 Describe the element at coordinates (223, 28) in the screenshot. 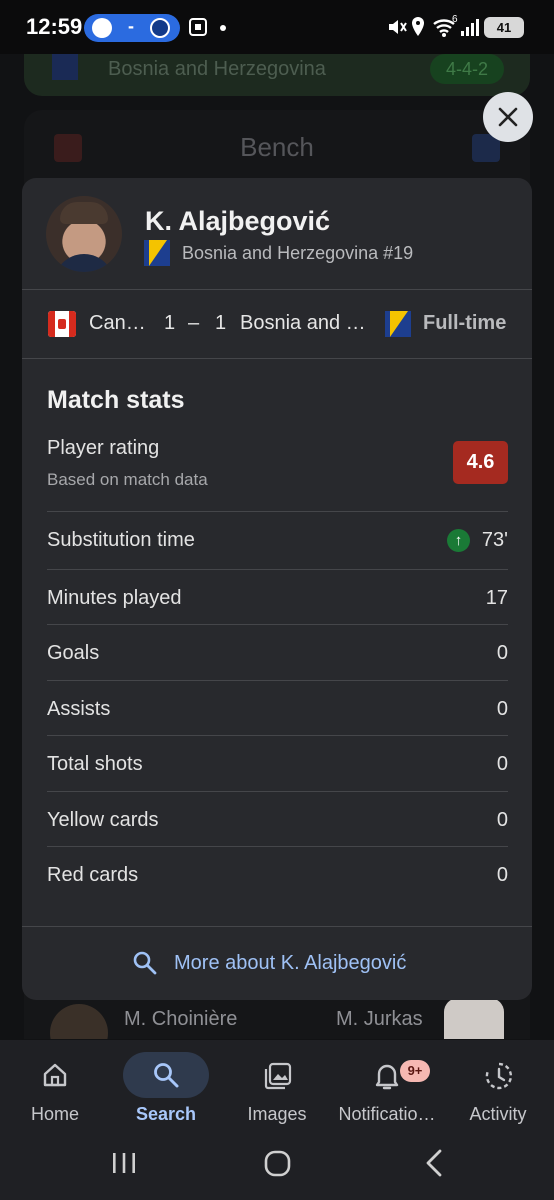

I see `dot-icon` at that location.